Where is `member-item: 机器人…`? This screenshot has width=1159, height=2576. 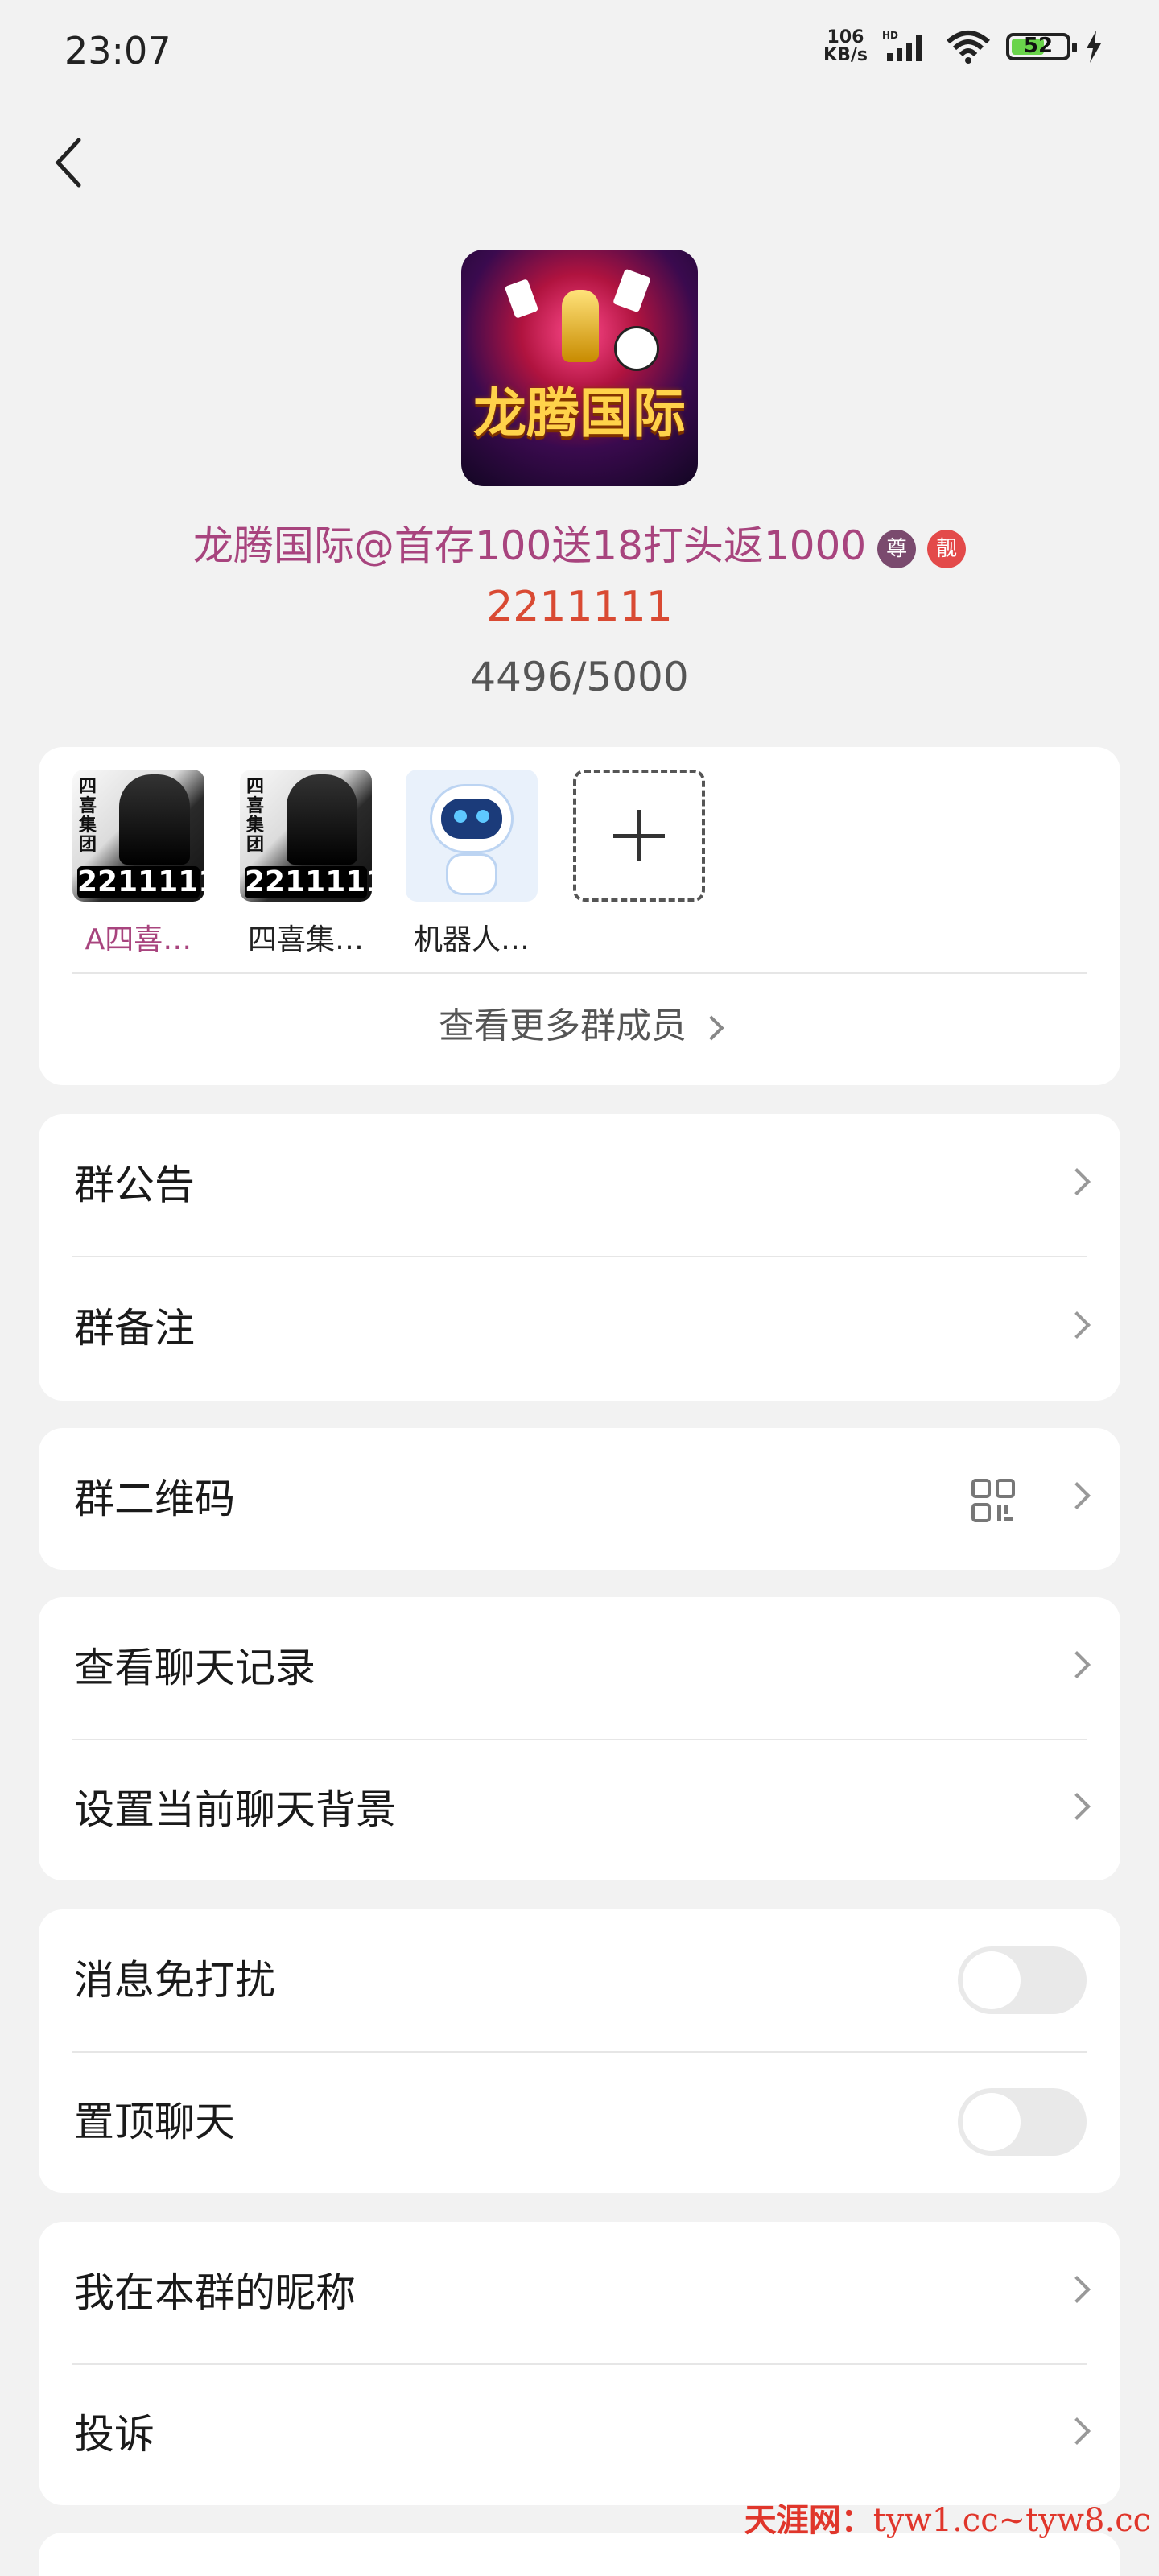
member-item: 机器人… is located at coordinates (472, 864).